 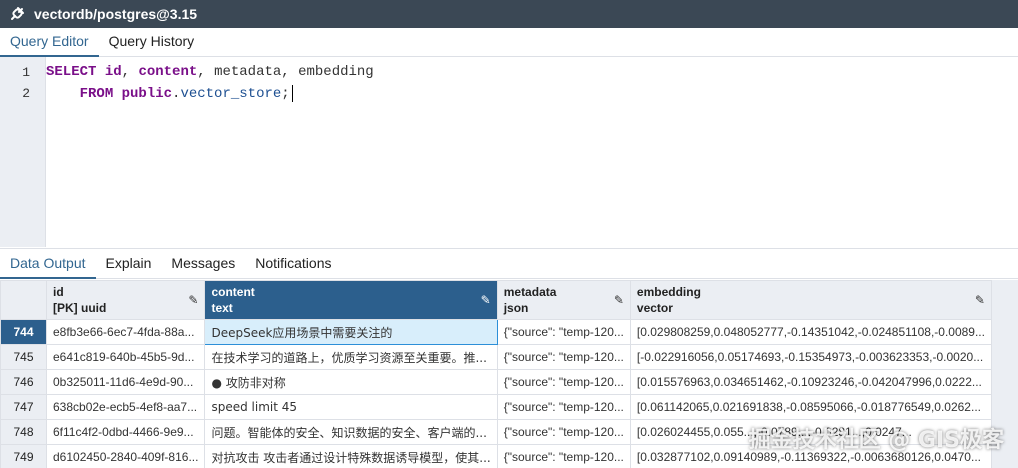 I want to click on column-header-embedding: embedding vector ✎, so click(x=810, y=300).